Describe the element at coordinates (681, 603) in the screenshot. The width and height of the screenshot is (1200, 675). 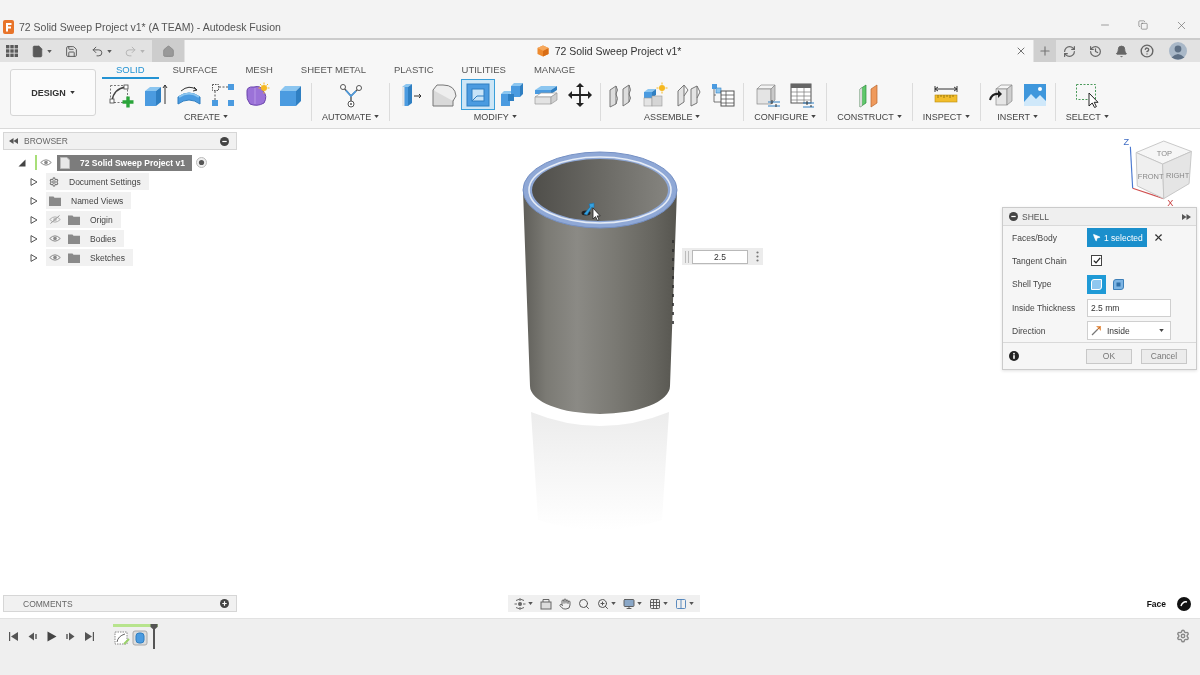
I see `viewports-icon` at that location.